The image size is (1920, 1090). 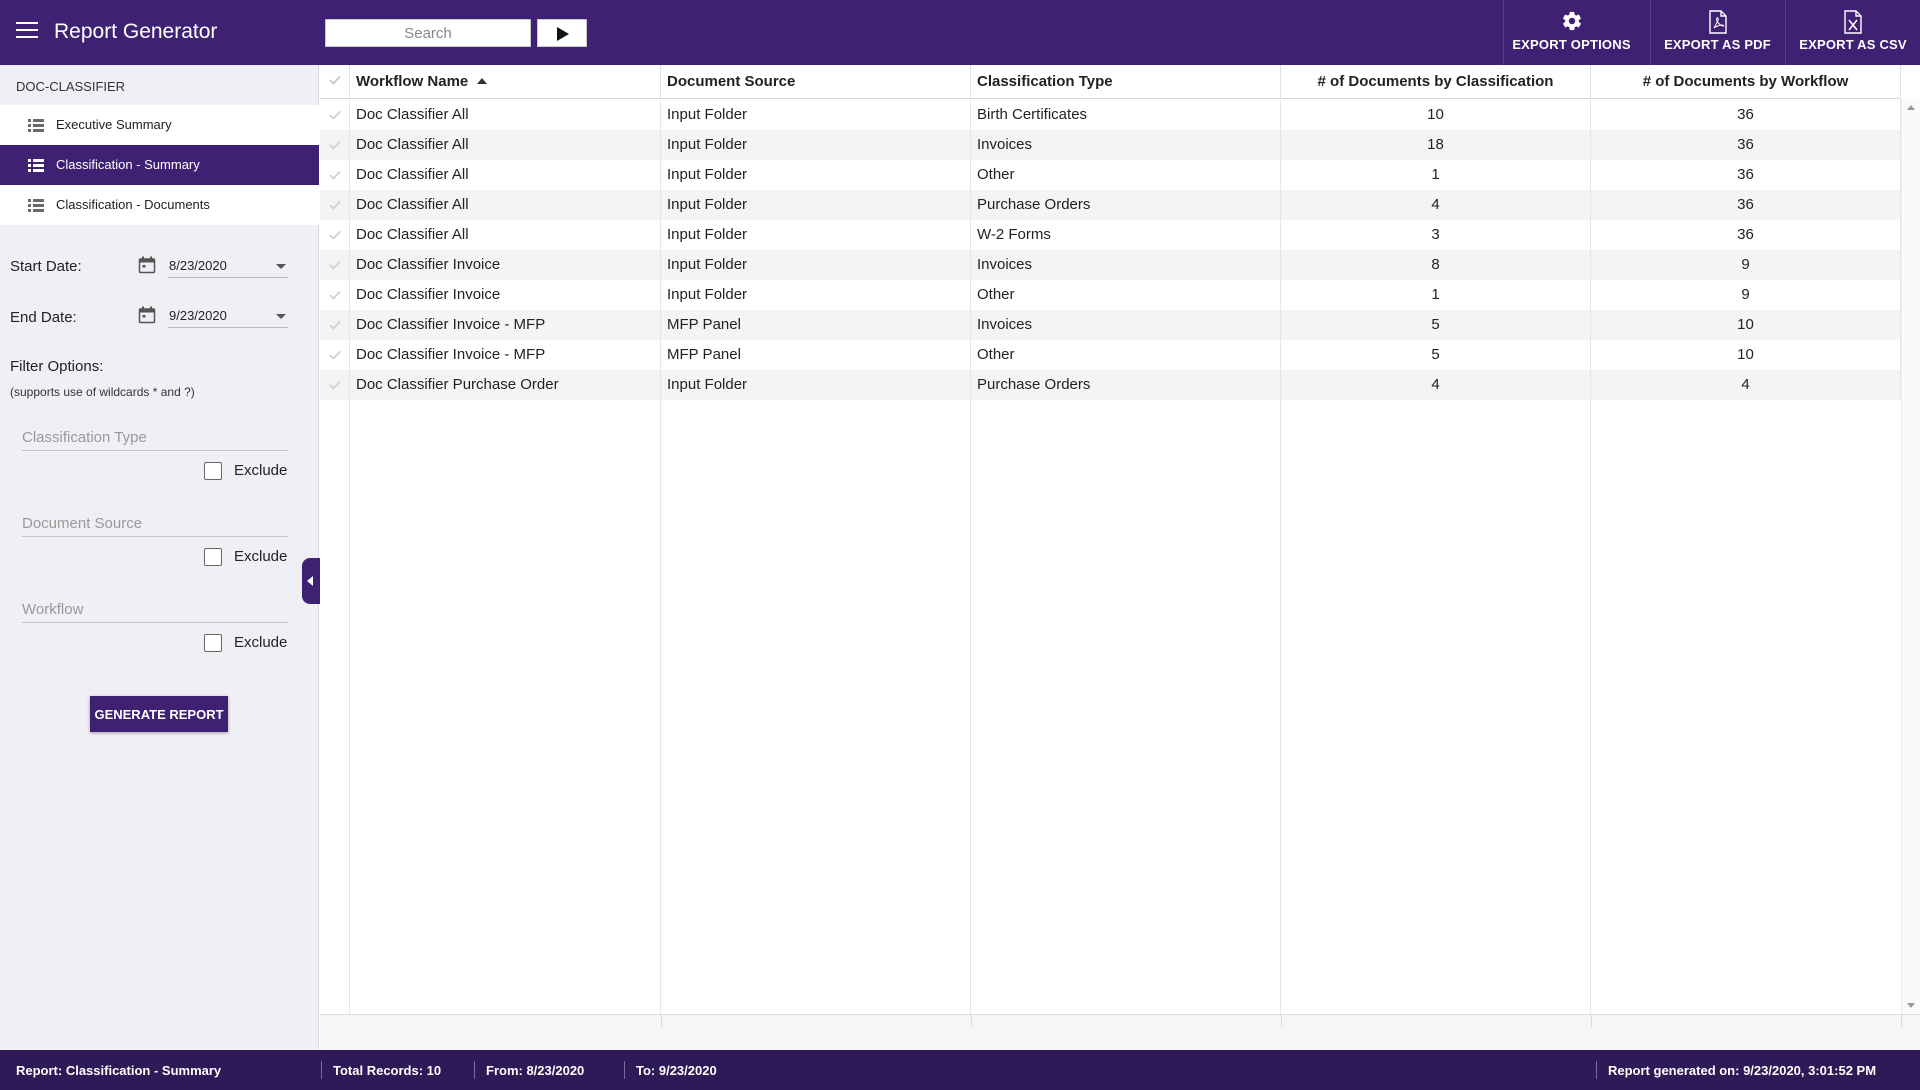 What do you see at coordinates (1746, 295) in the screenshot?
I see `docs-by-workflow-cell: 9` at bounding box center [1746, 295].